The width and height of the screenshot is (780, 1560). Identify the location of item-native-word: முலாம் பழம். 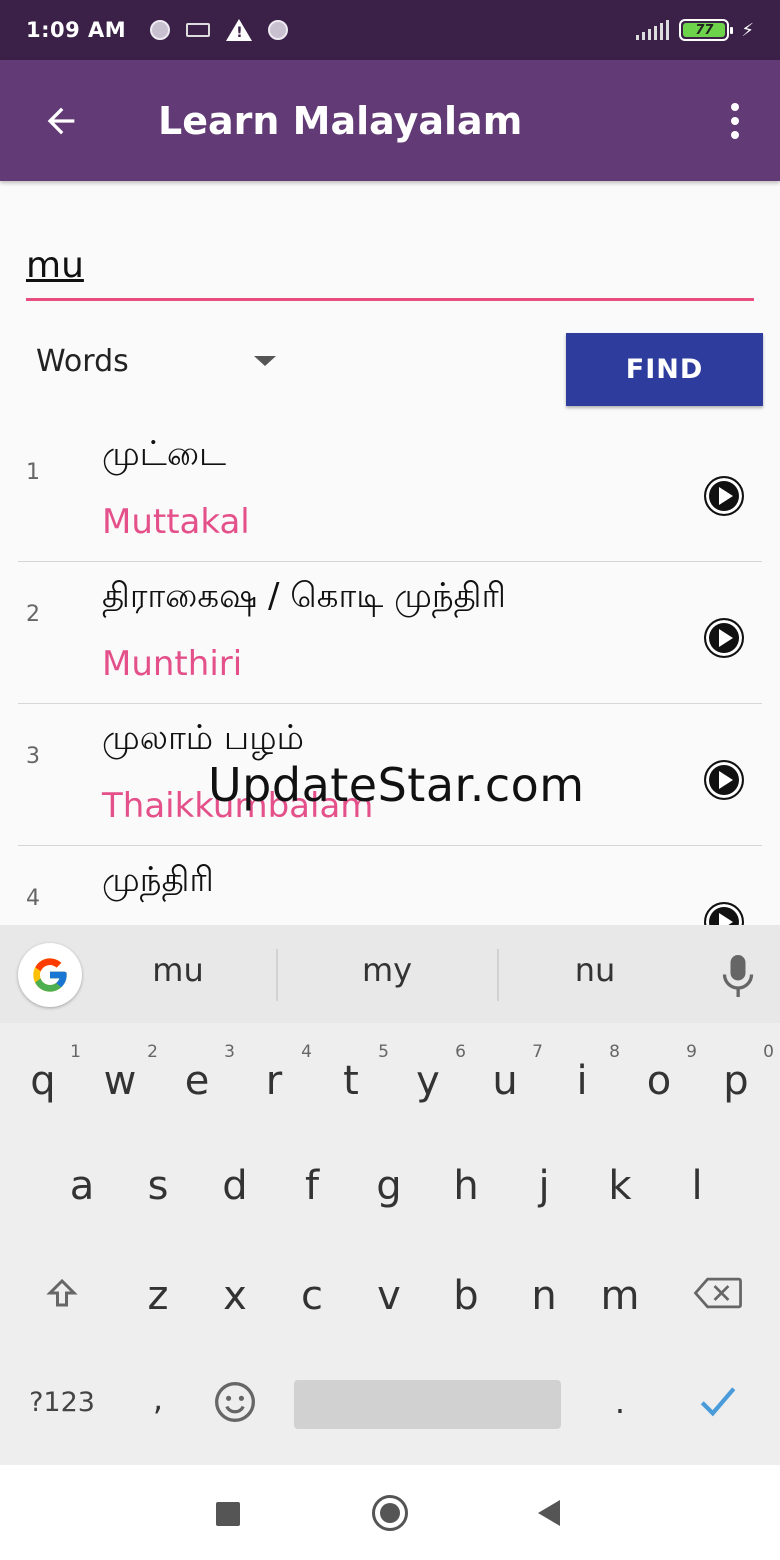
(203, 738).